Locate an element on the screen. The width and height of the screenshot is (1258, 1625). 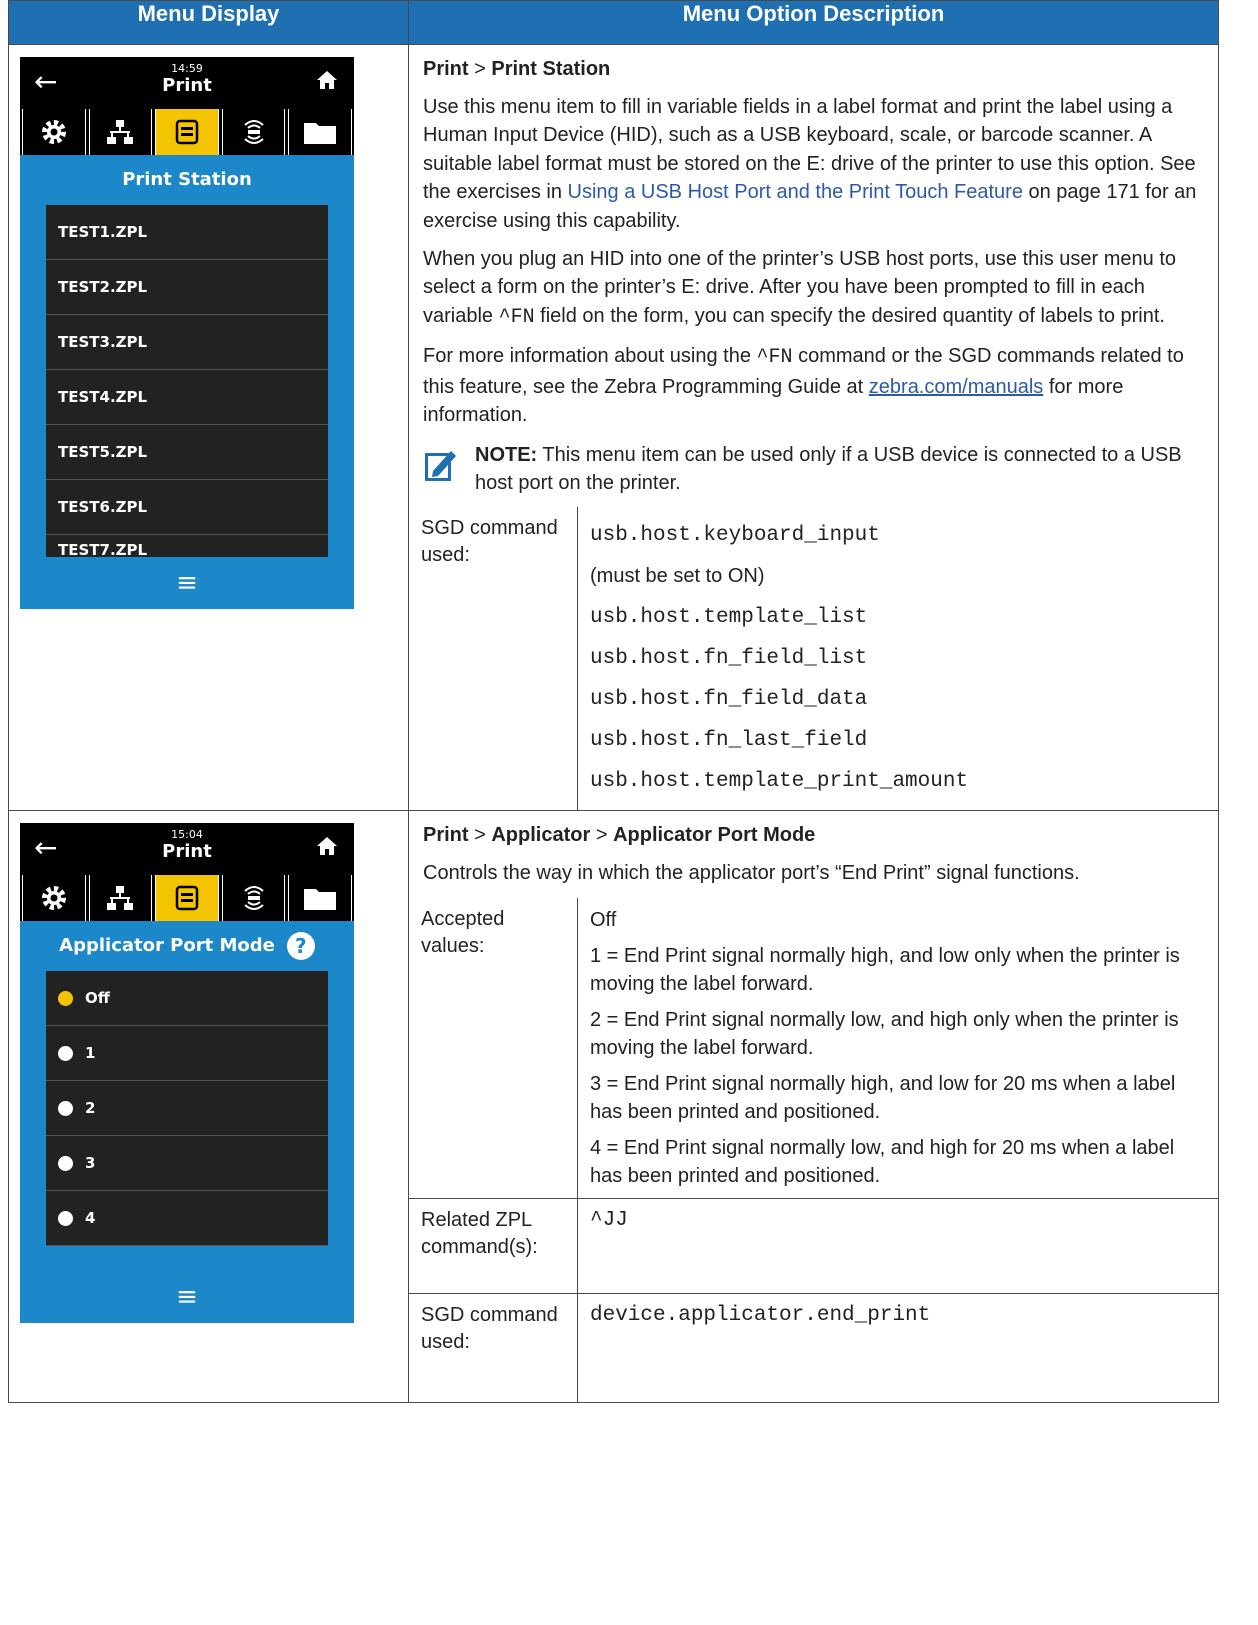
zpl-label: Related ZPL command(s): is located at coordinates (493, 1245).